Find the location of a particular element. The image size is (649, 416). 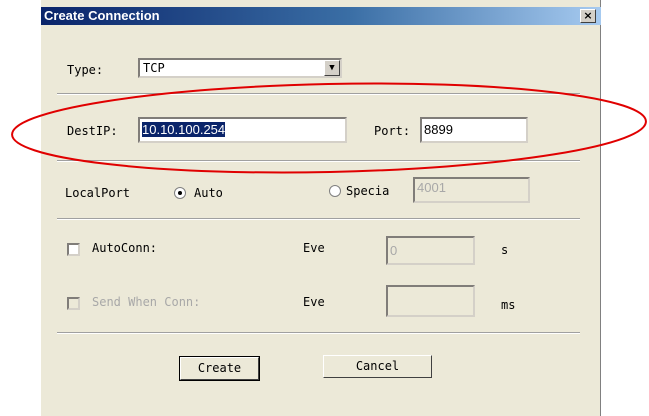

send-every-label: Eve is located at coordinates (314, 302).